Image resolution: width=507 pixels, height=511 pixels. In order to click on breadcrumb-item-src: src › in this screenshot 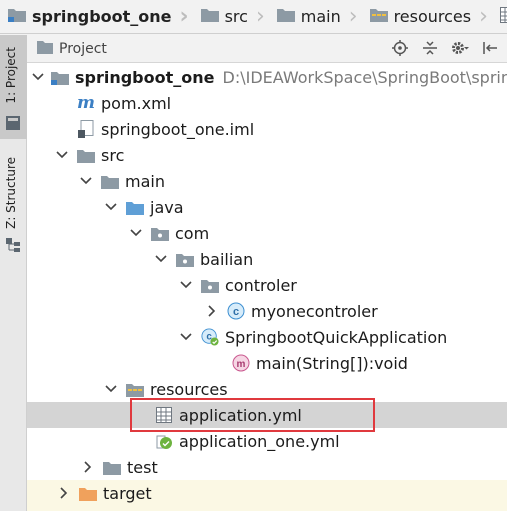, I will do `click(231, 16)`.